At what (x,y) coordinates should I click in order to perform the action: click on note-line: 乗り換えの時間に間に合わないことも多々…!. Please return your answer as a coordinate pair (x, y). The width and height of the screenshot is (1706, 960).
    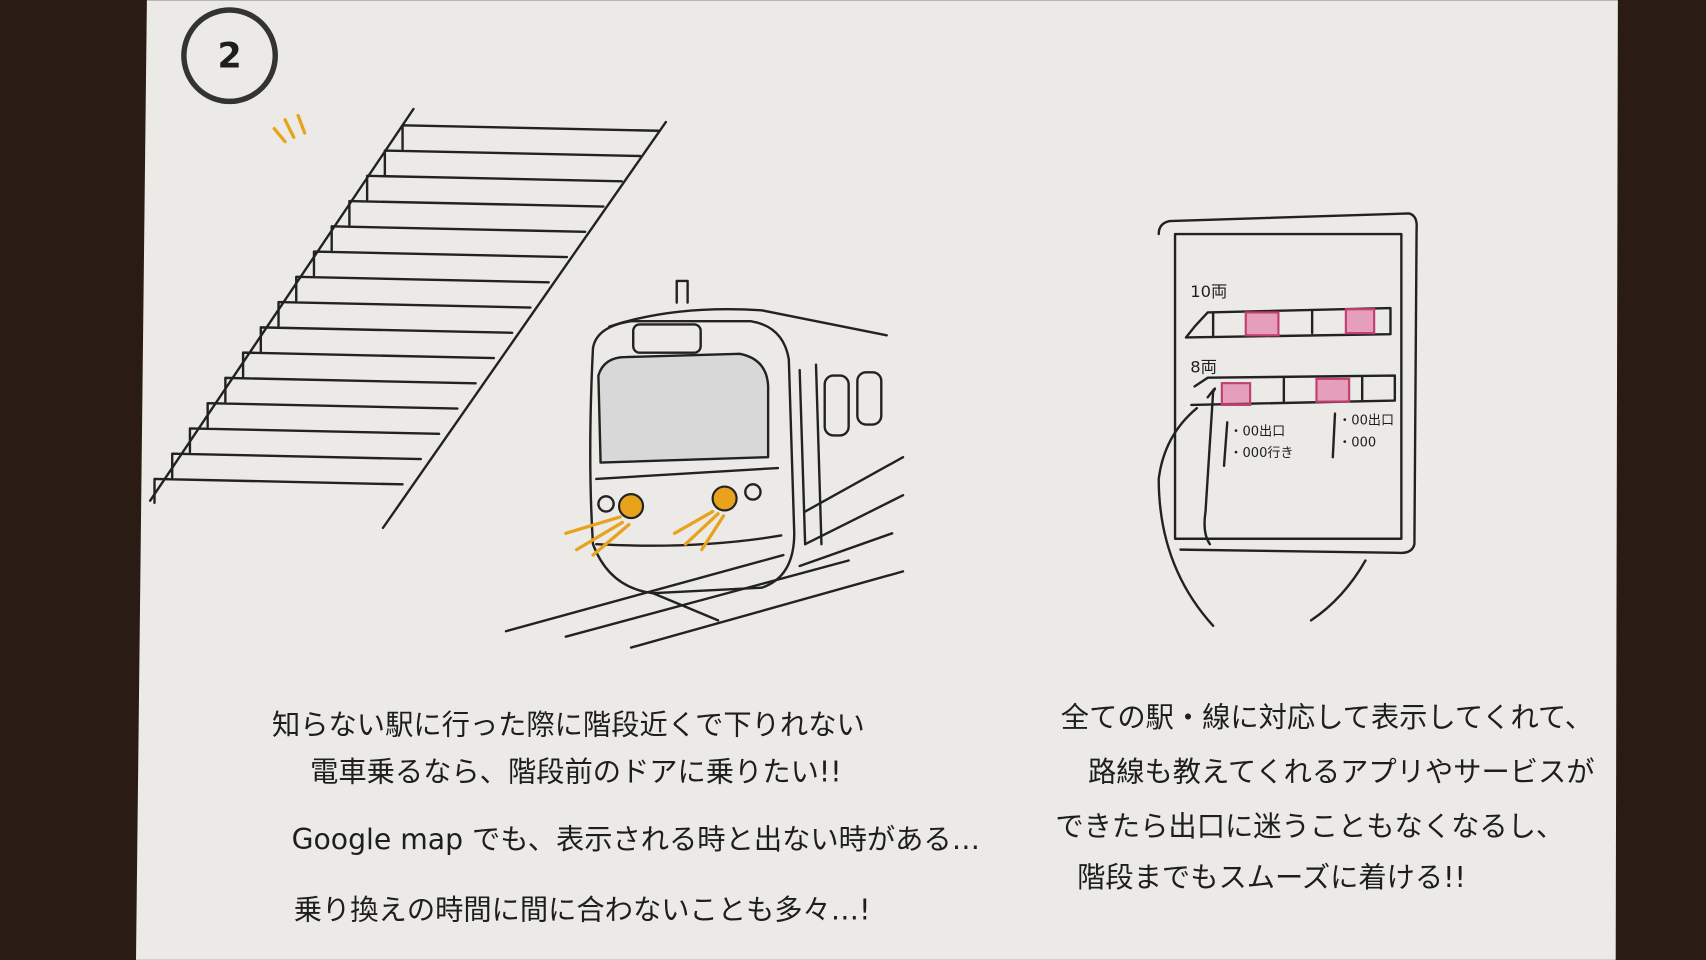
    Looking at the image, I should click on (582, 910).